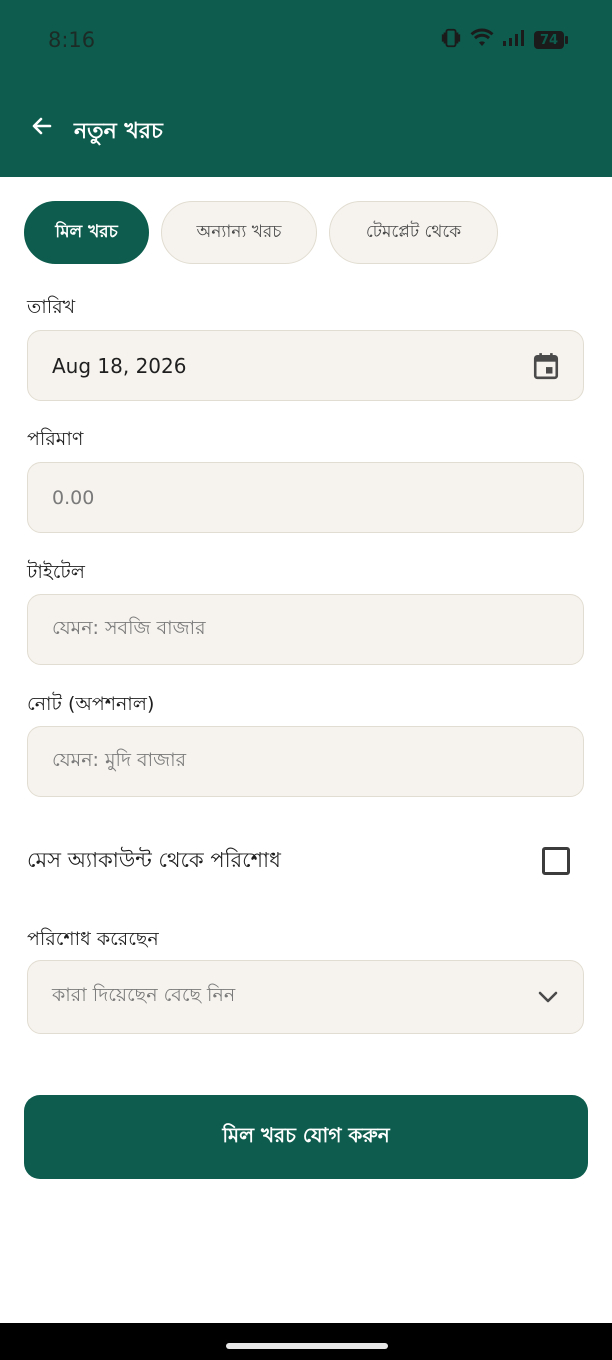 The height and width of the screenshot is (1360, 612). What do you see at coordinates (482, 40) in the screenshot?
I see `wifi-icon` at bounding box center [482, 40].